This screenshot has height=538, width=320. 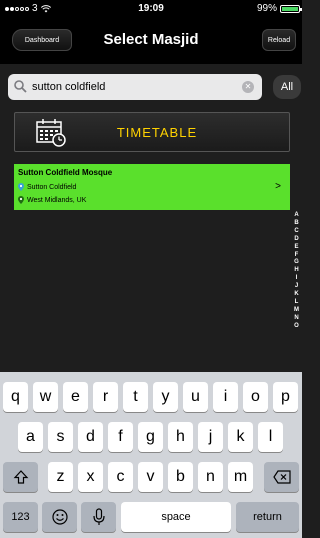 I want to click on key-i: i, so click(x=225, y=397).